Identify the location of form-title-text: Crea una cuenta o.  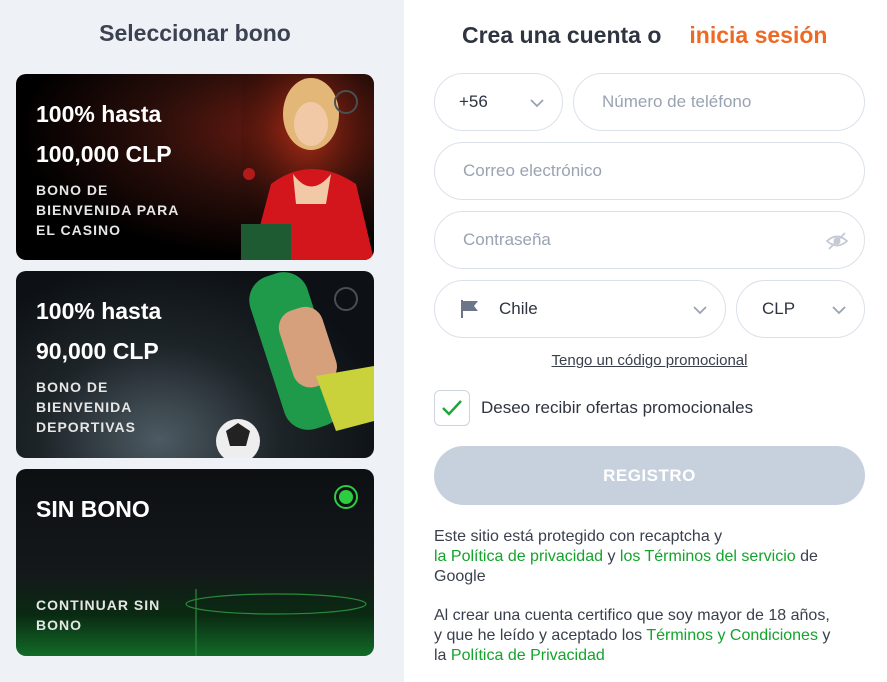
(562, 35).